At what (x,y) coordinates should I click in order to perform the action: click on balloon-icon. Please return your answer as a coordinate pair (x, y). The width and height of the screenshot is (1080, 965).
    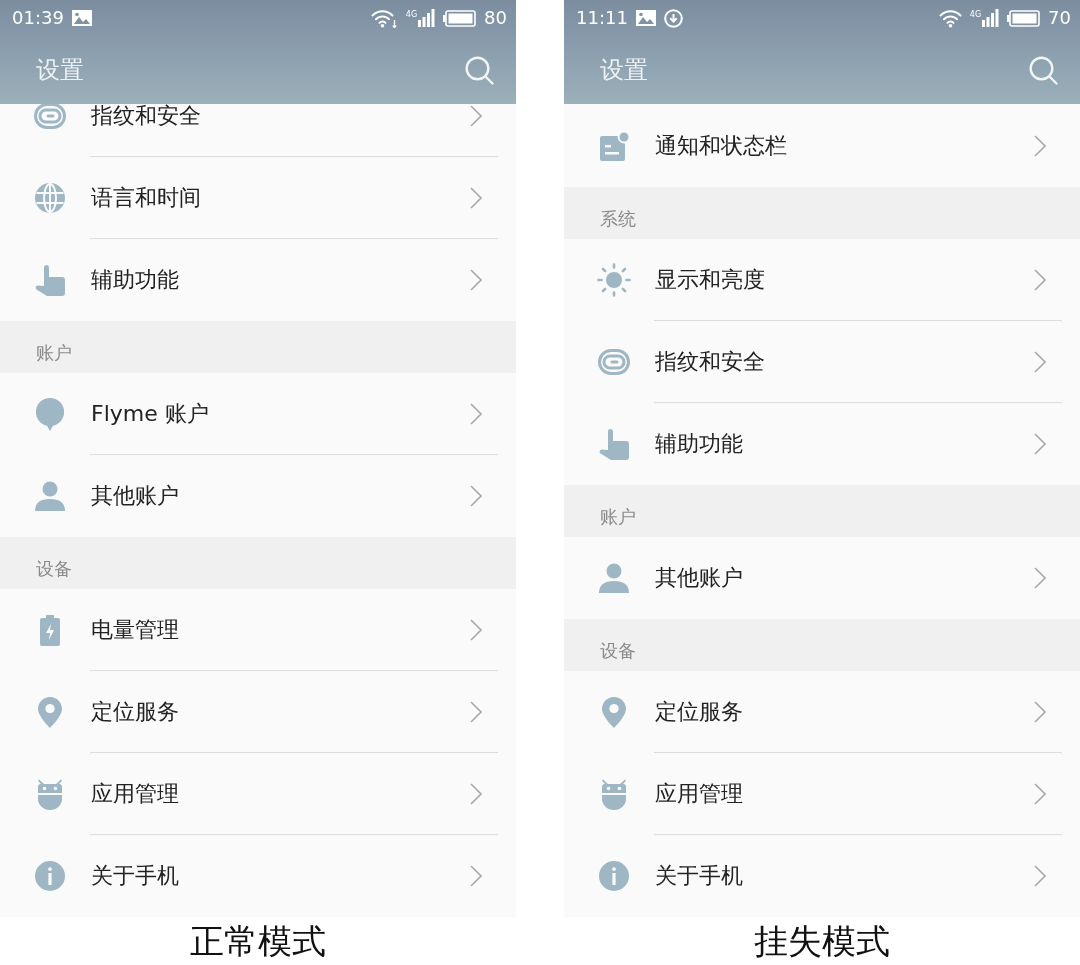
    Looking at the image, I should click on (50, 414).